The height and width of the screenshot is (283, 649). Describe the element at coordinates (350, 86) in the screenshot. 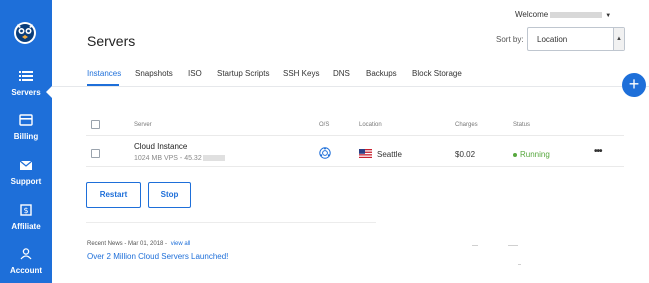

I see `tabs-divider` at that location.